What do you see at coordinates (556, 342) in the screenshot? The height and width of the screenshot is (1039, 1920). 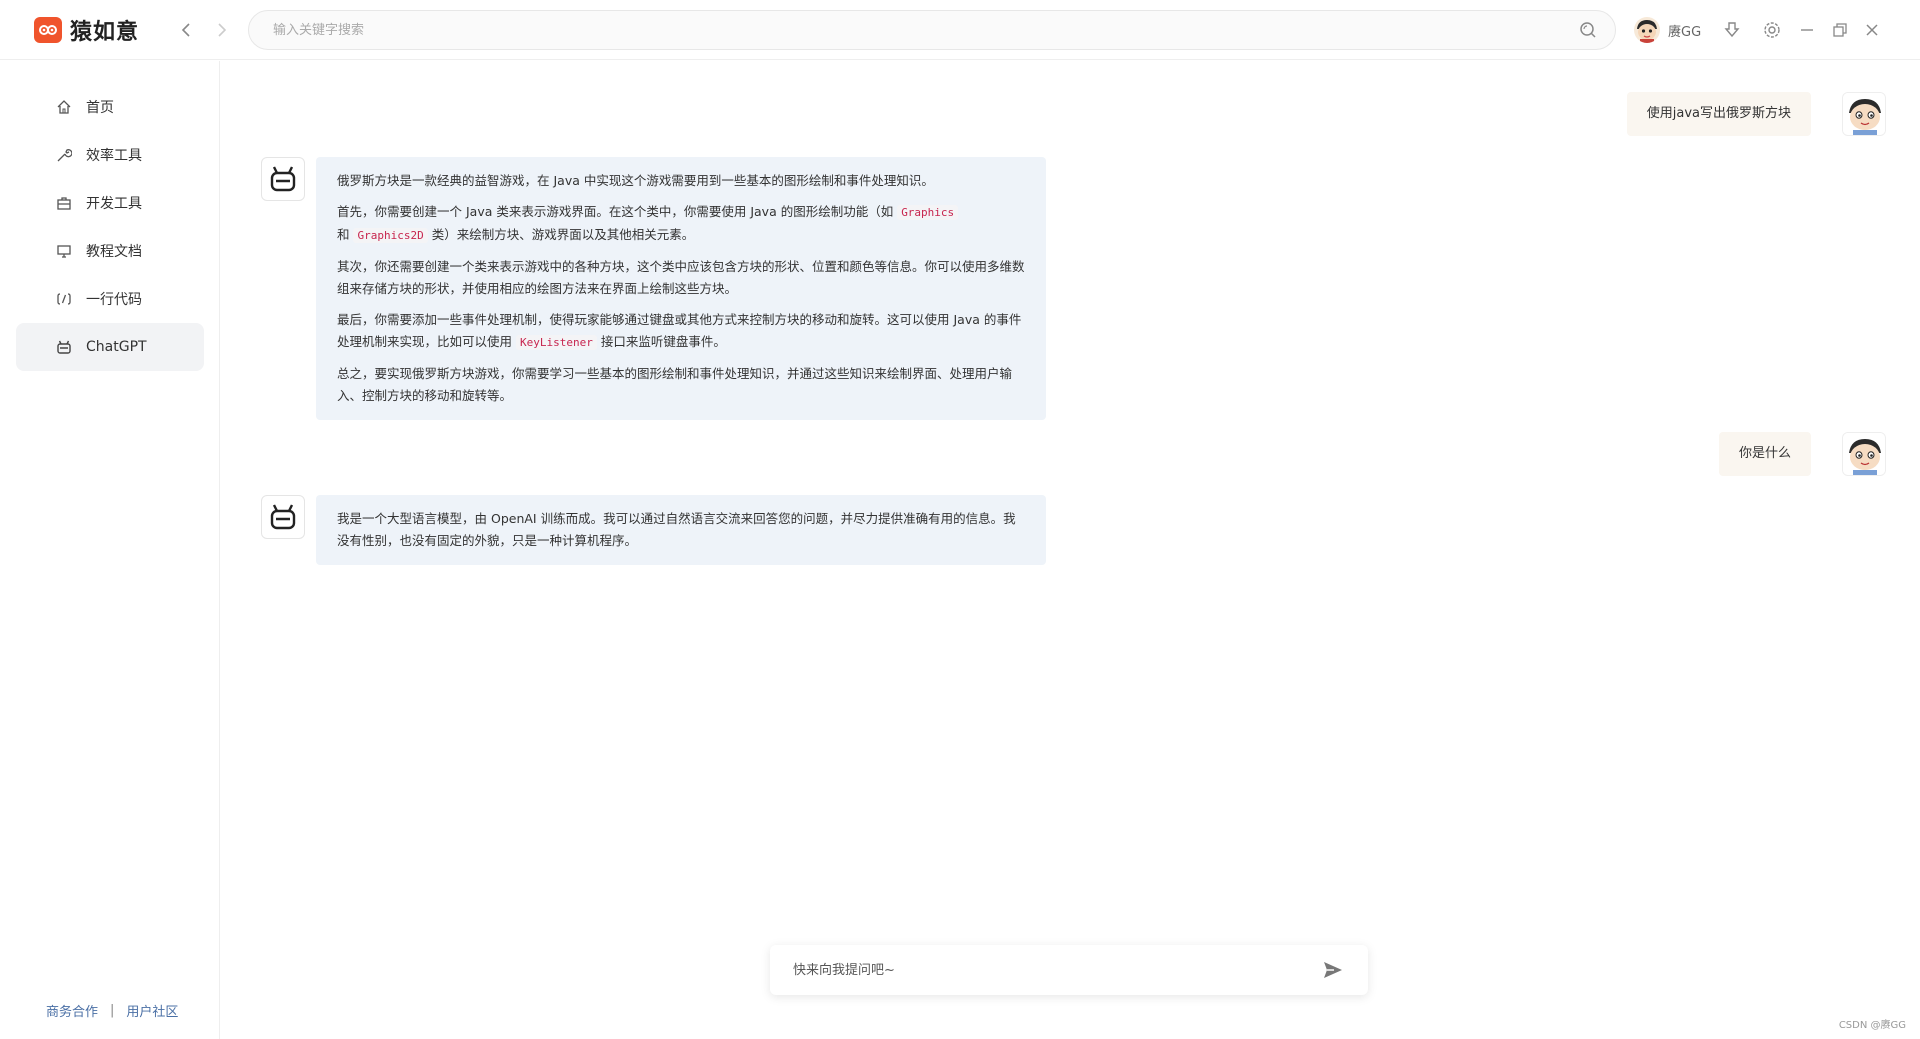 I see `inline-code: KeyListener` at bounding box center [556, 342].